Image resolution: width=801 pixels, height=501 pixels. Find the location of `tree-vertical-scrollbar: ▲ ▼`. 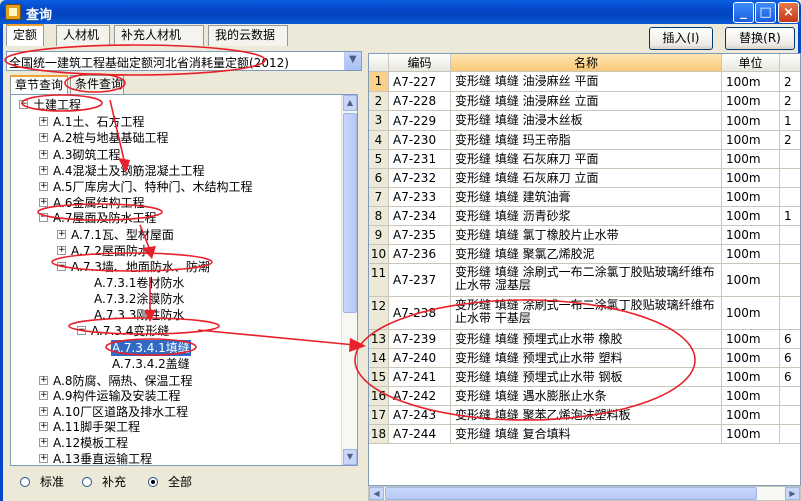

tree-vertical-scrollbar: ▲ ▼ is located at coordinates (349, 280).